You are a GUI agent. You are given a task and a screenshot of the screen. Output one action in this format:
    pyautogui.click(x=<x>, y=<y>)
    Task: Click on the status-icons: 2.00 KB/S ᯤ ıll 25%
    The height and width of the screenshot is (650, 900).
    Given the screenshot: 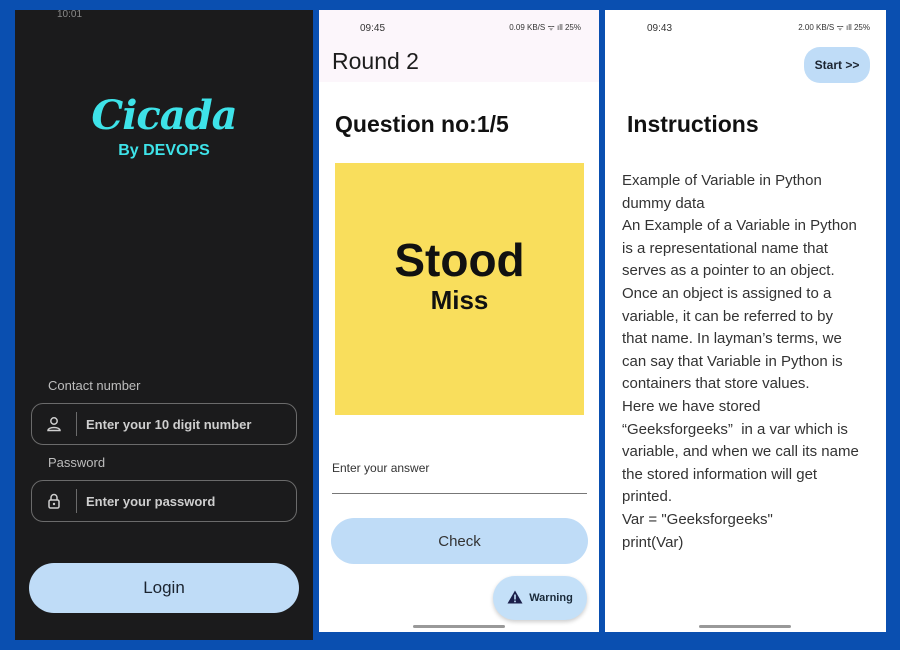 What is the action you would take?
    pyautogui.click(x=834, y=27)
    